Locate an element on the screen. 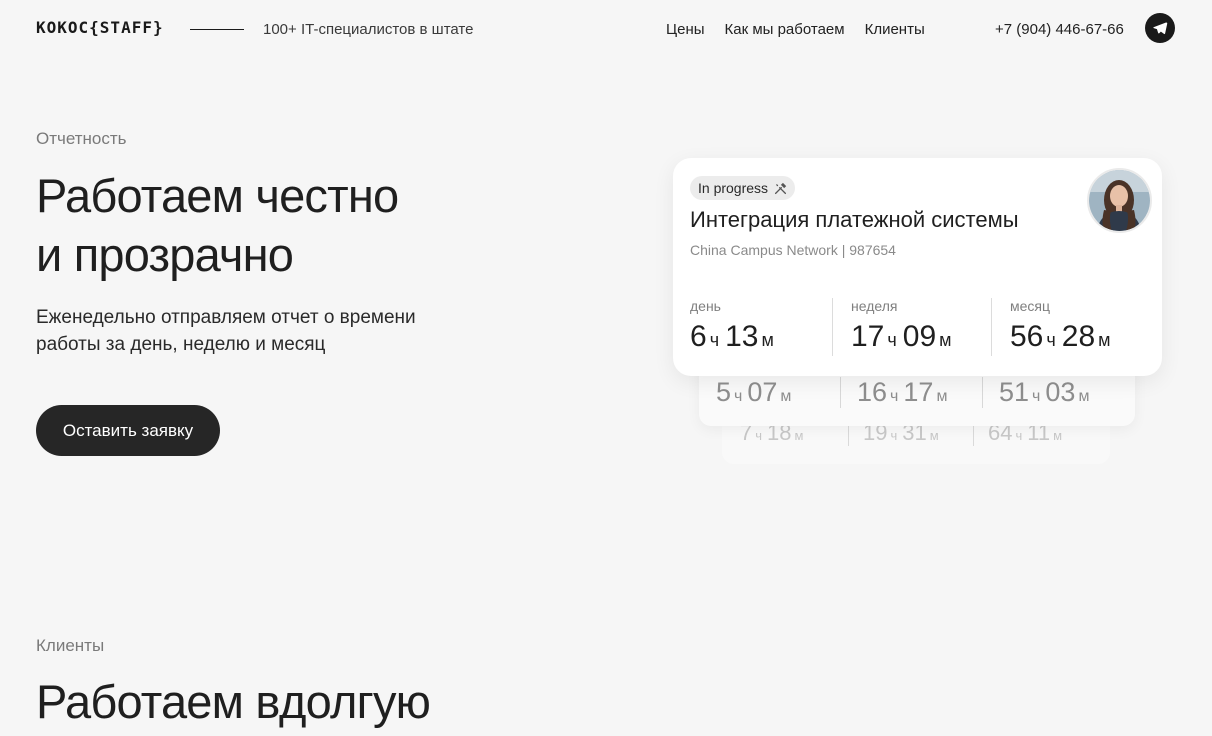  phone-link: +7 (904) 446-67-66 is located at coordinates (1059, 29).